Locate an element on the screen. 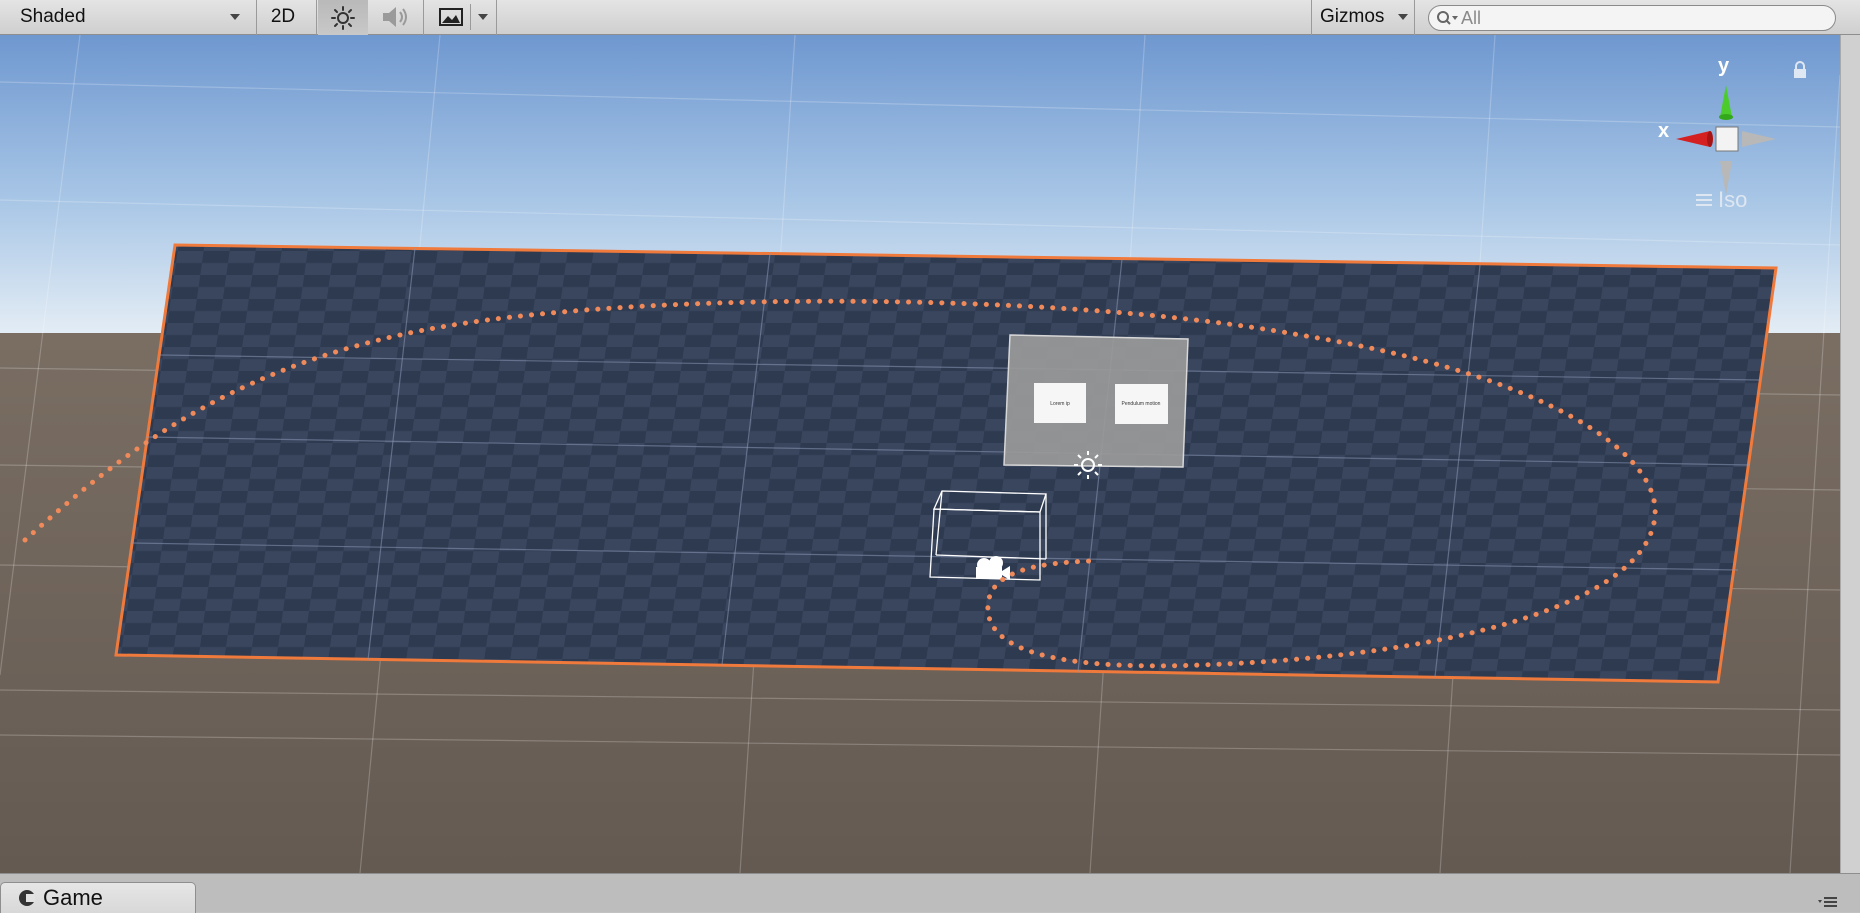 The image size is (1860, 913). speaker-icon is located at coordinates (395, 17).